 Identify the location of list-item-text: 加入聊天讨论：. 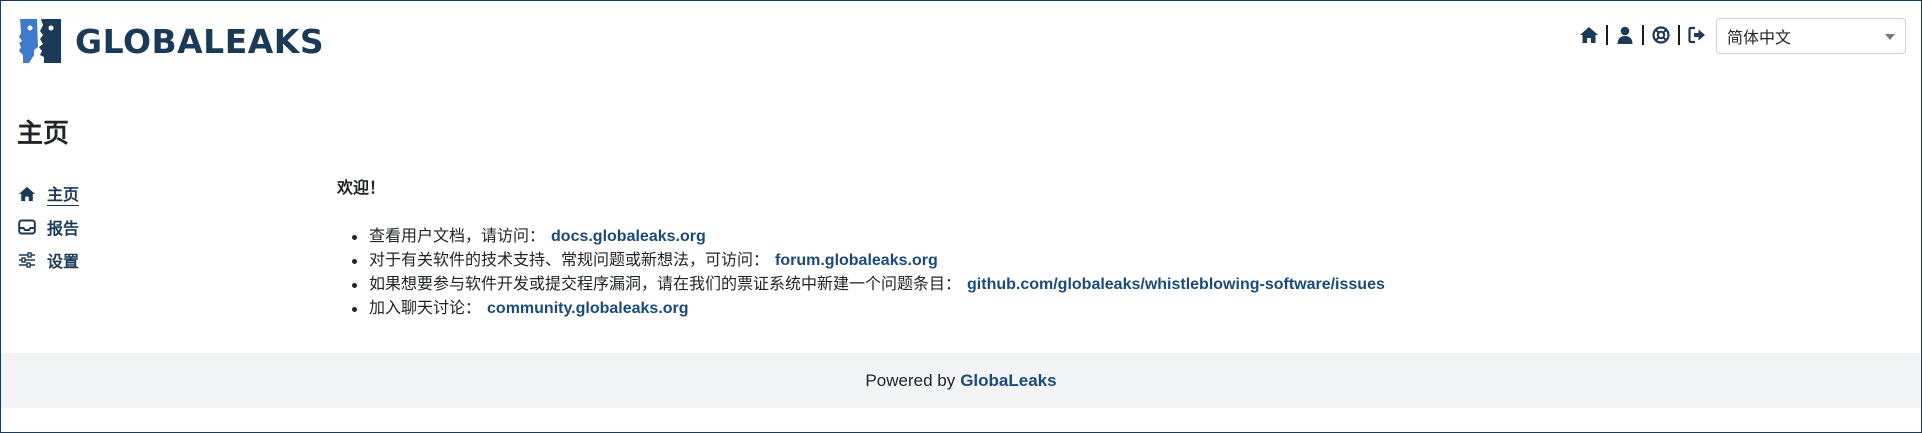
(425, 308).